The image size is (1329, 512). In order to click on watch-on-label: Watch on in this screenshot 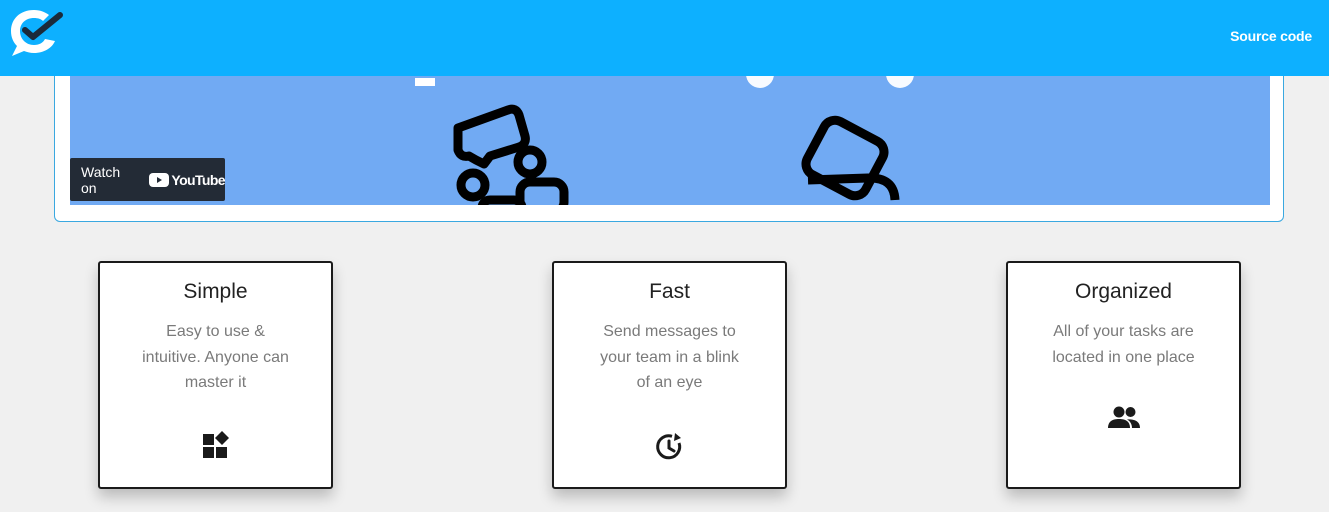, I will do `click(101, 179)`.